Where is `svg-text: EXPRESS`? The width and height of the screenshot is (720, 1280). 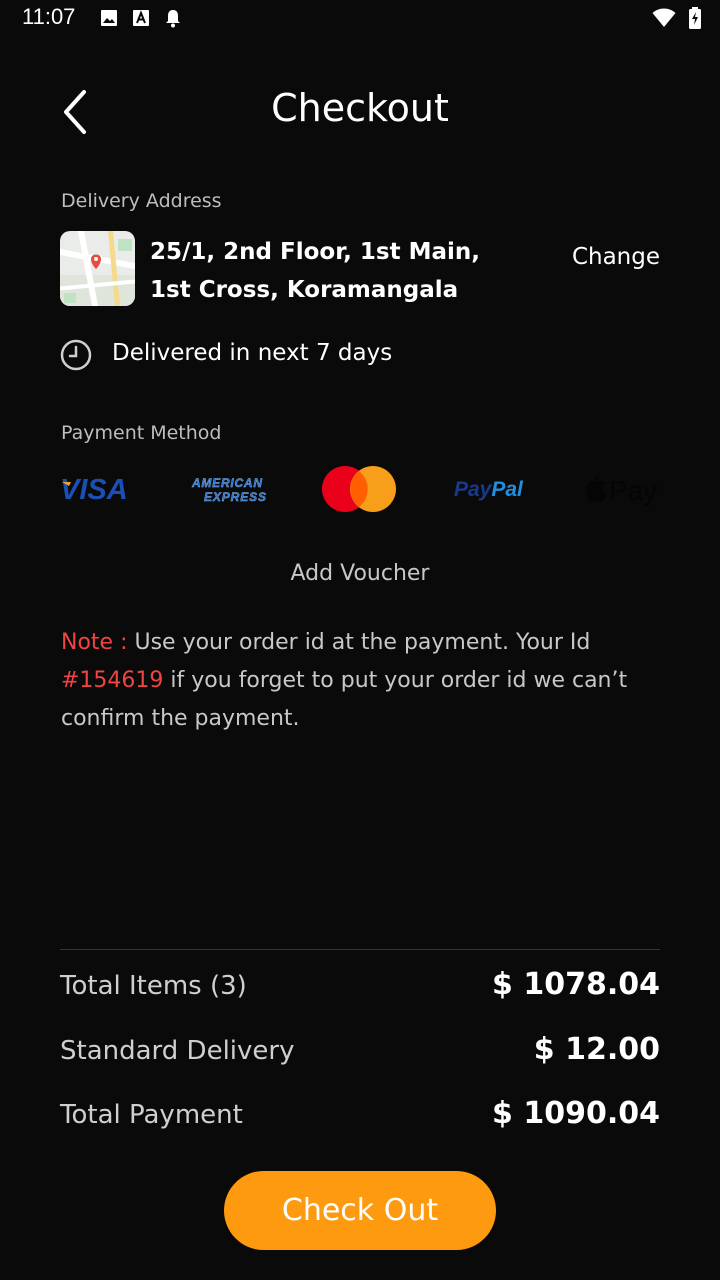 svg-text: EXPRESS is located at coordinates (235, 497).